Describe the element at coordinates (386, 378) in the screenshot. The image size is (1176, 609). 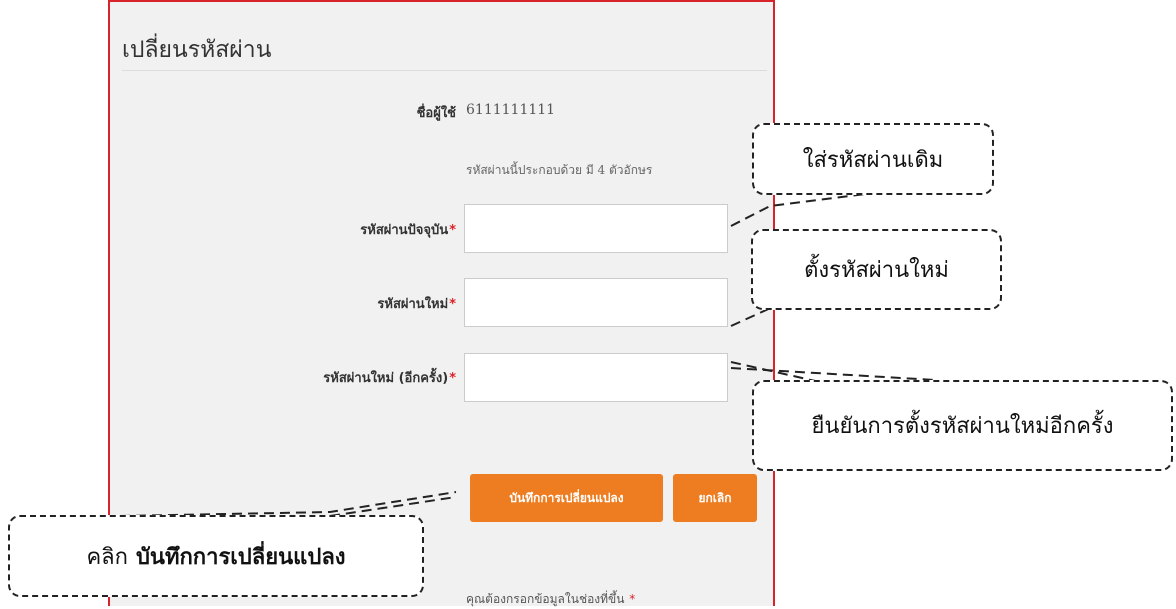
I see `confirm-password-label-text: รหัสผ่านใหม่ (อีกครั้ง)` at that location.